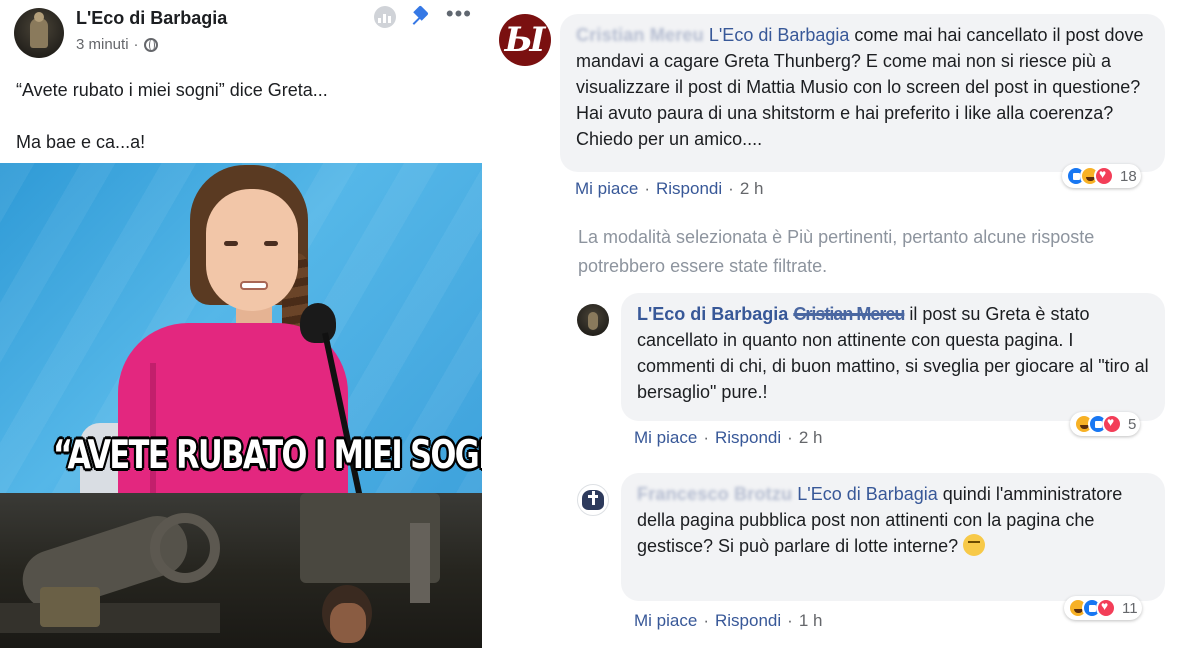  Describe the element at coordinates (241, 570) in the screenshot. I see `meme-bottom-photo` at that location.